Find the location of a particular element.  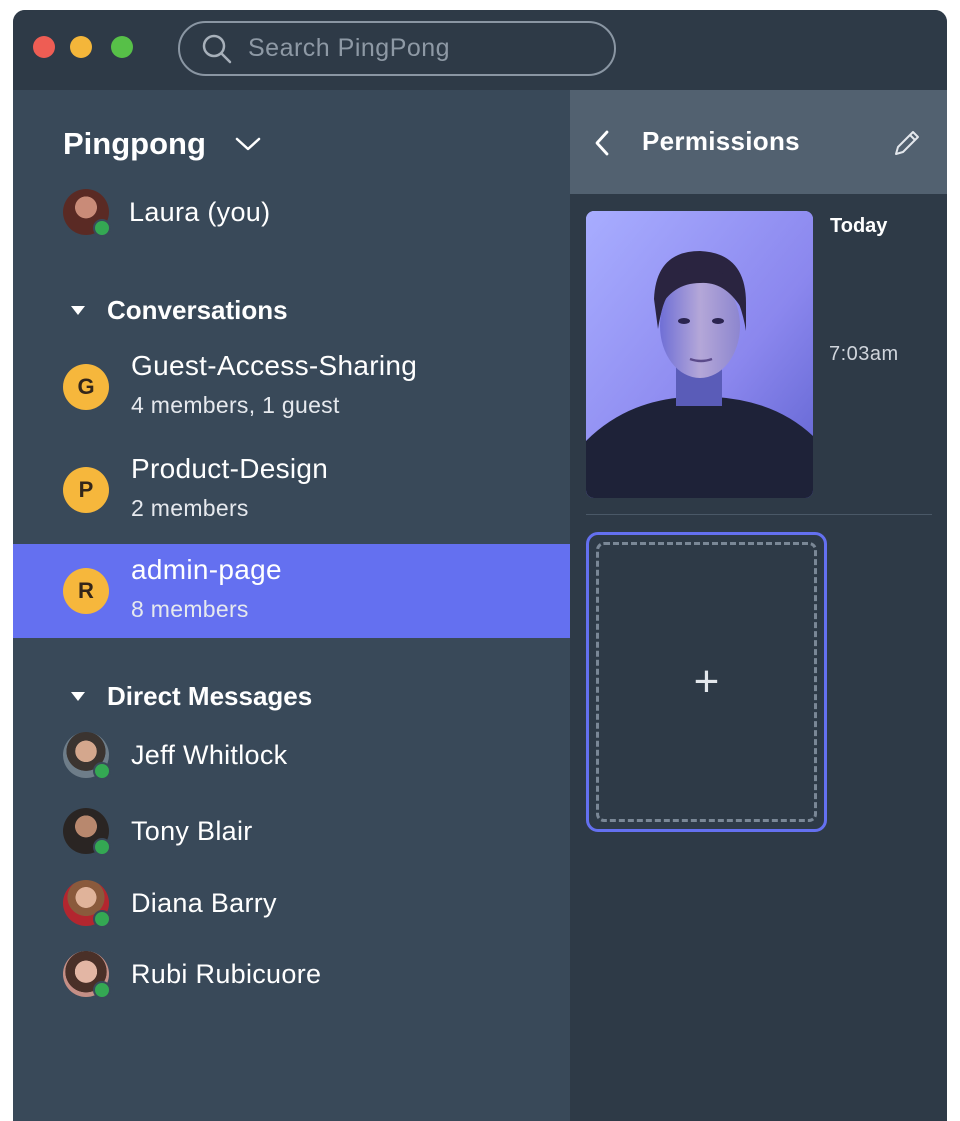

conversation-members: 4 members, 1 guest is located at coordinates (235, 405).